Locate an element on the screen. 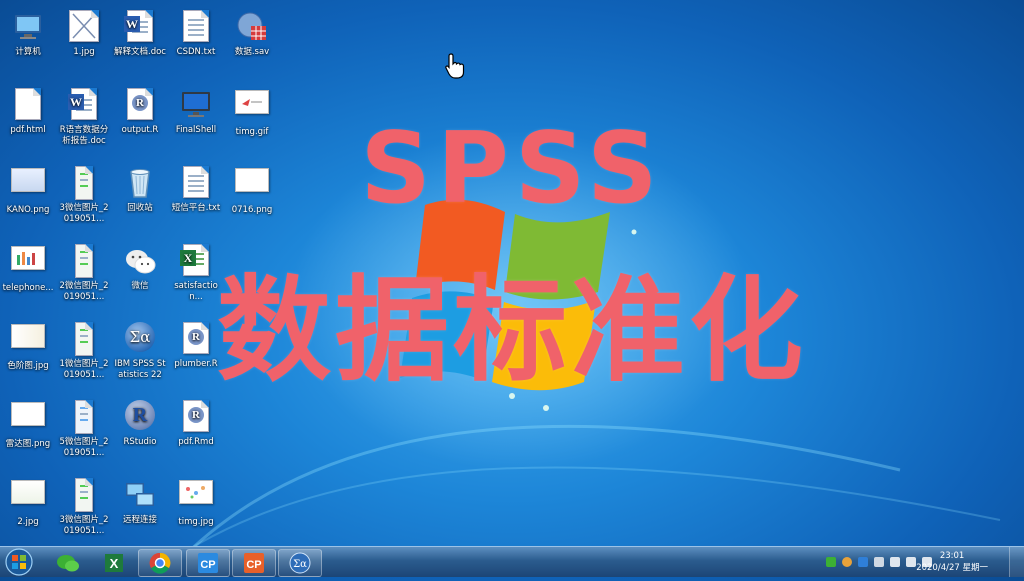 Image resolution: width=1024 pixels, height=581 pixels. icon-label: 数据.sav is located at coordinates (252, 52).